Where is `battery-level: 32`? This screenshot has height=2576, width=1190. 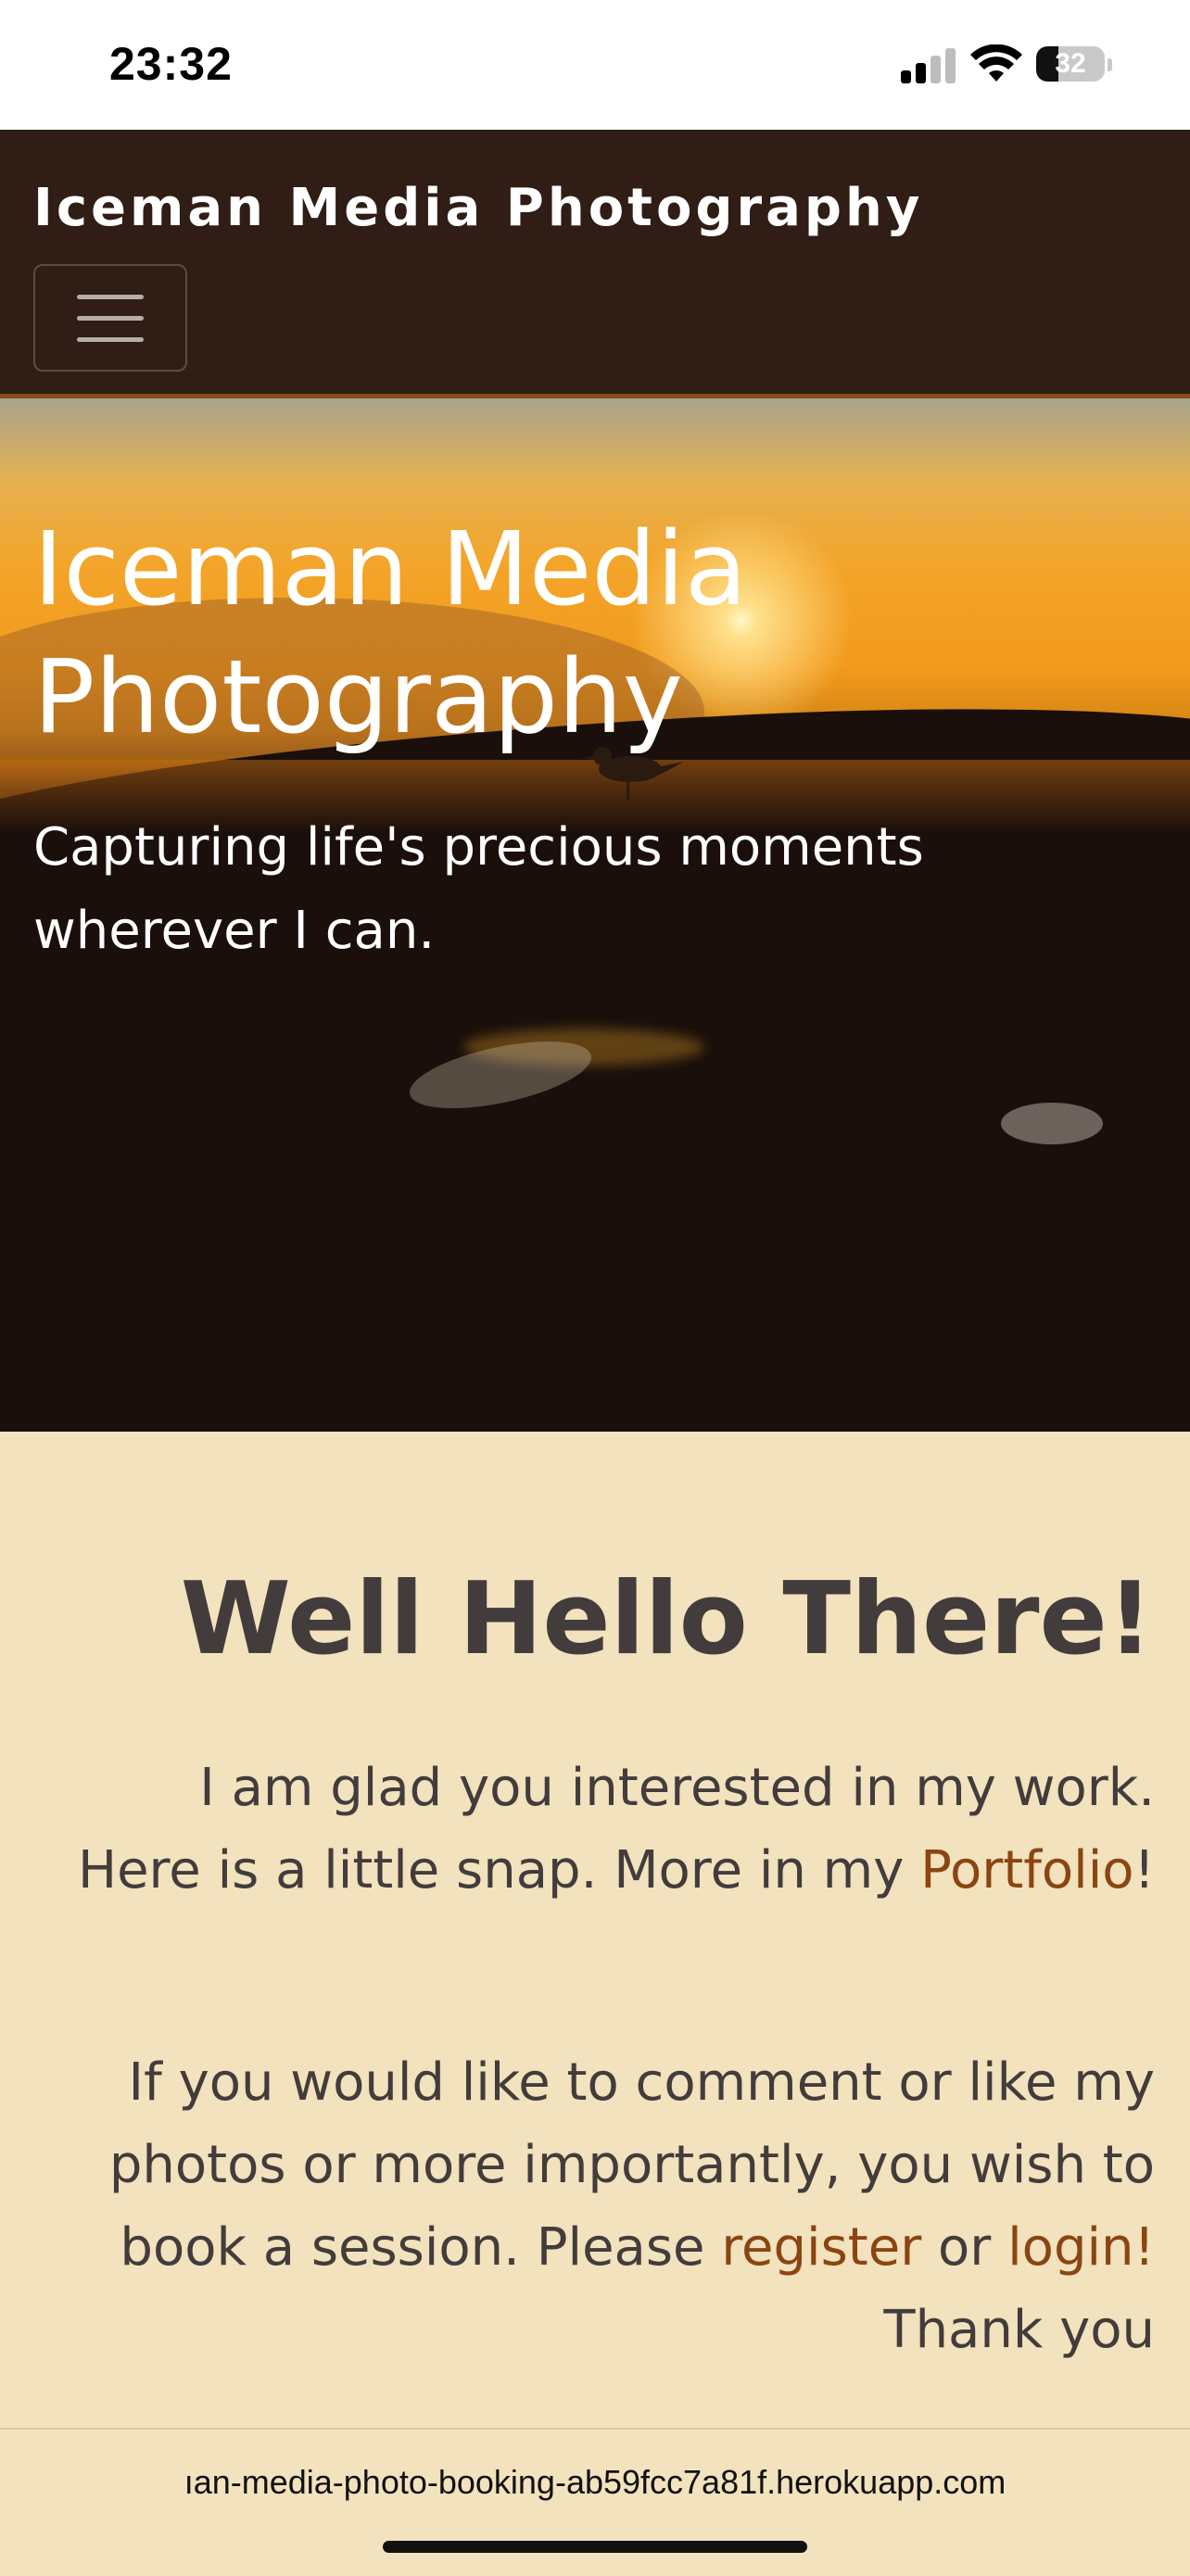
battery-level: 32 is located at coordinates (1070, 64).